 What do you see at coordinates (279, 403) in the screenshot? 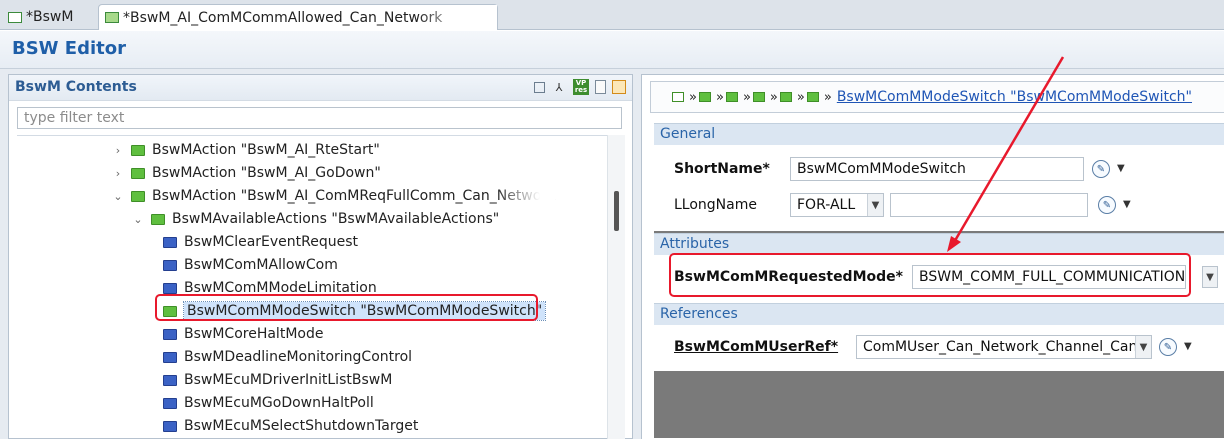
I see `tree-item-label: BswMEcuMGoDownHaltPoll` at bounding box center [279, 403].